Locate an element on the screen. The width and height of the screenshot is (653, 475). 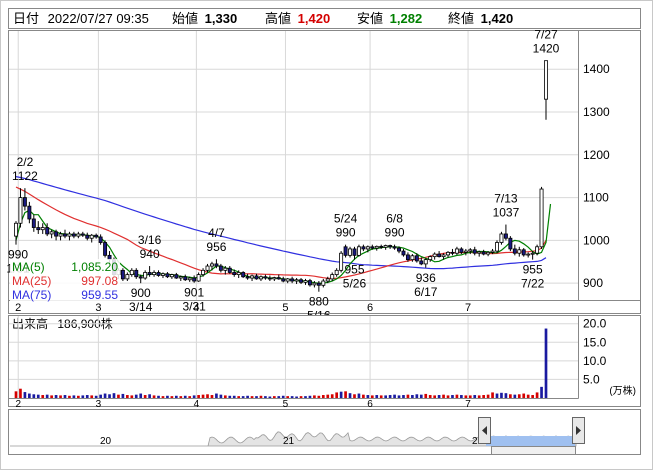
price-tick-label: 1000 is located at coordinates (596, 240).